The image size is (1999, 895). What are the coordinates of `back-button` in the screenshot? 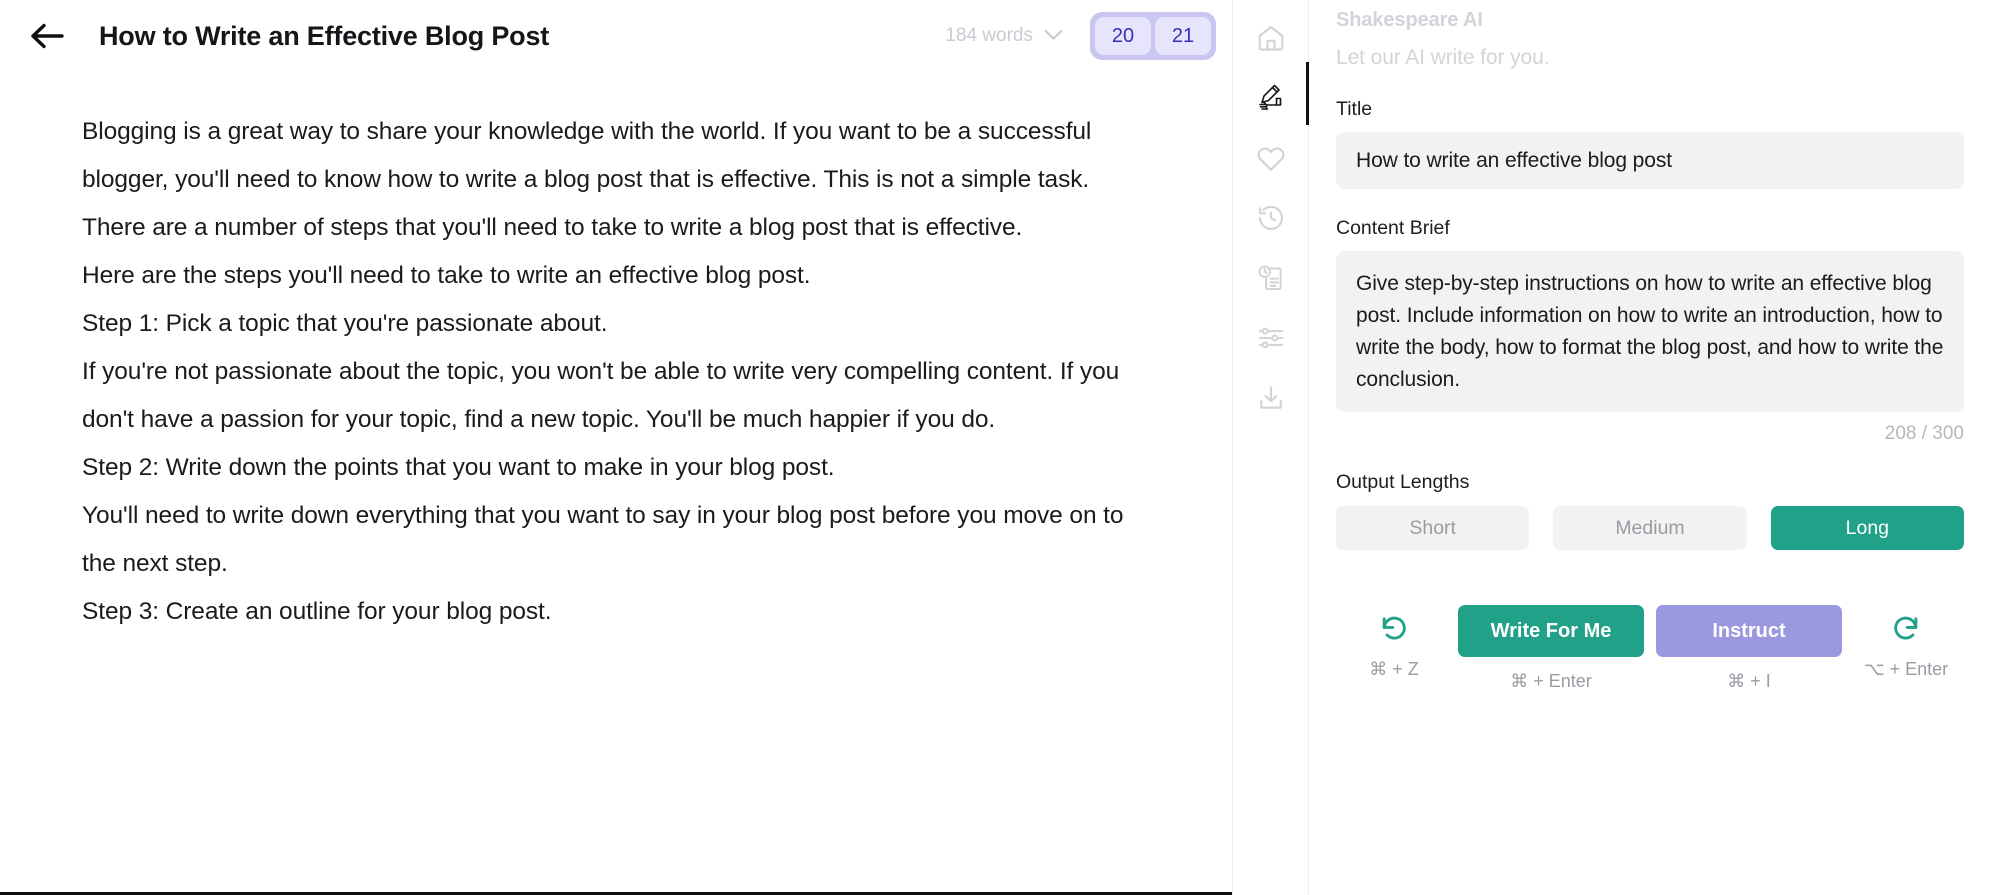 It's located at (47, 36).